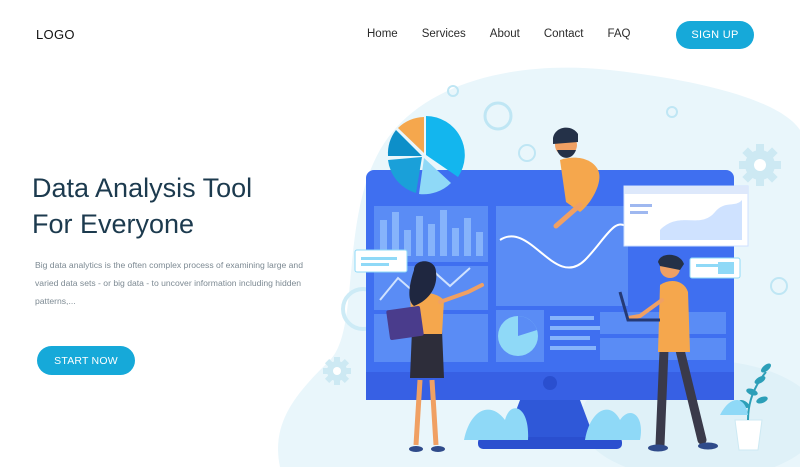 This screenshot has height=467, width=800. What do you see at coordinates (337, 371) in the screenshot?
I see `gear-small-icon` at bounding box center [337, 371].